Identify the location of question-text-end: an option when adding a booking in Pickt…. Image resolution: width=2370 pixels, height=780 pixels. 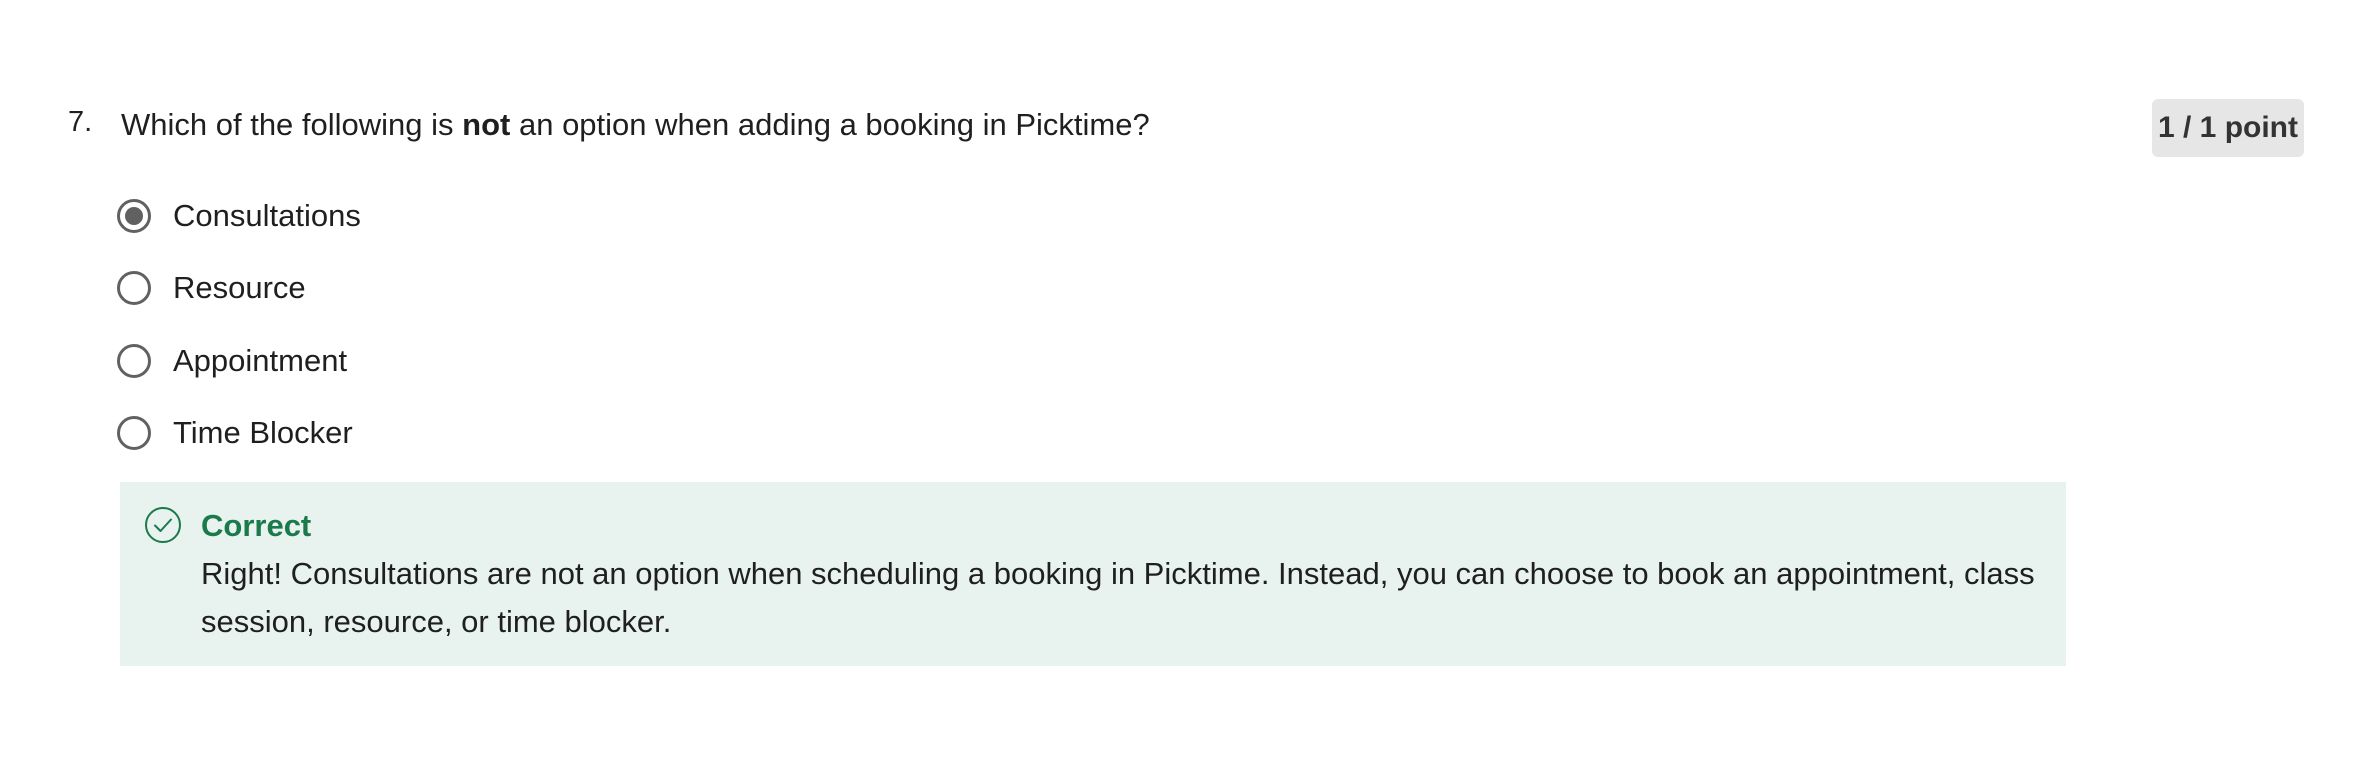
(830, 124).